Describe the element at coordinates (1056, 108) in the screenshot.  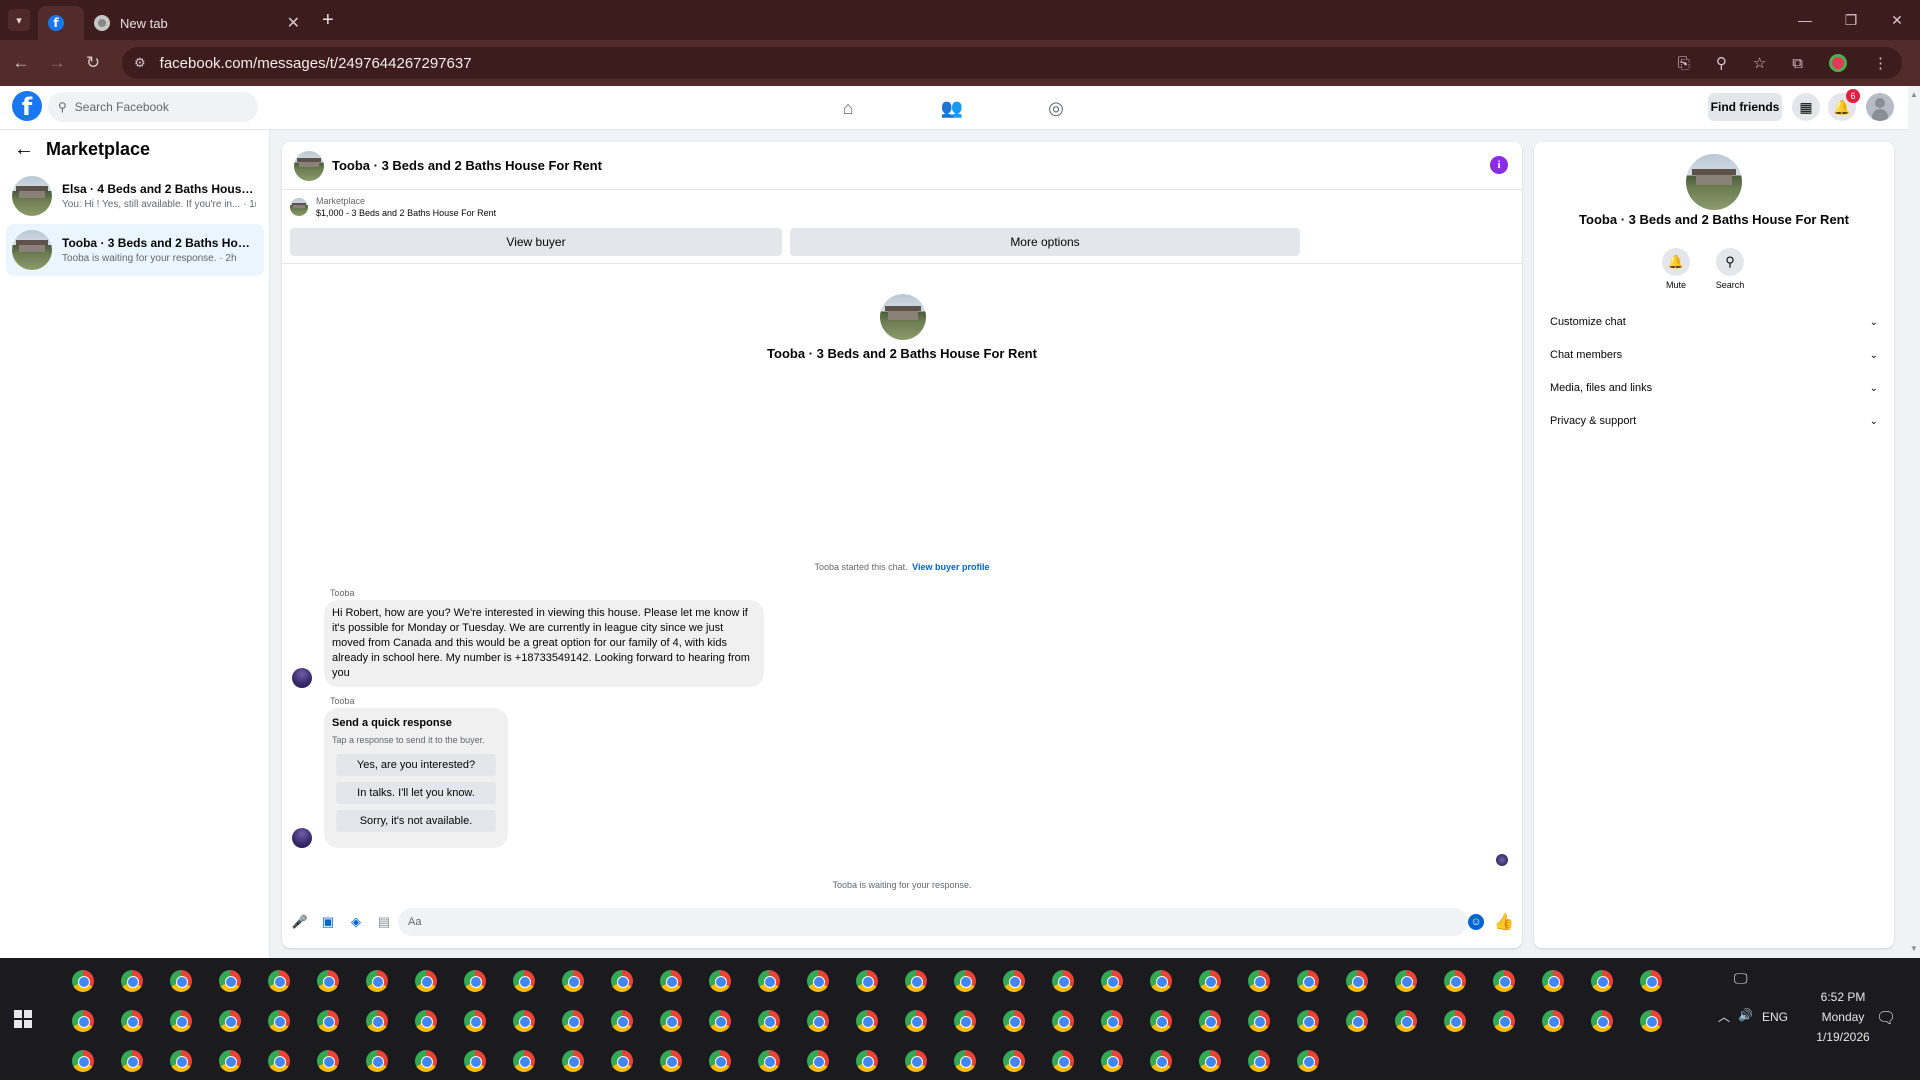
I see `groups-nav-icon: ◎` at that location.